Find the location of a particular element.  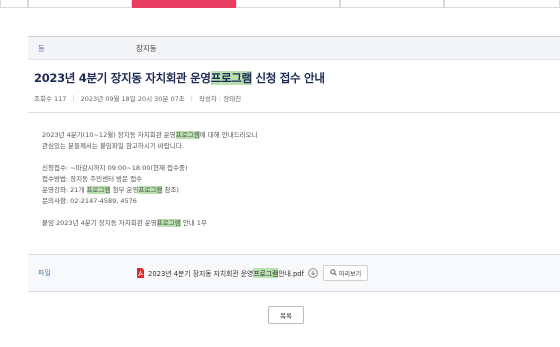

file-row: 파일 2023년 4분기 장지동 자치회관 운영 프로그램 안내.pdf 미리보기 is located at coordinates (294, 273).